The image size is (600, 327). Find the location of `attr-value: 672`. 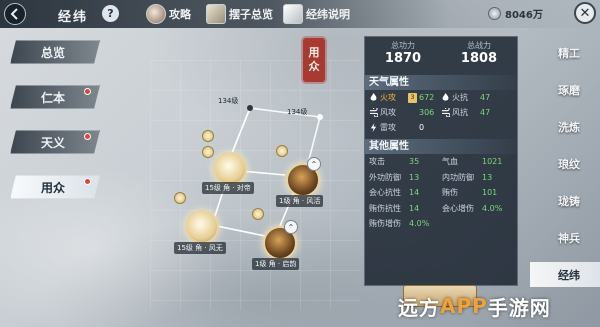

attr-value: 672 is located at coordinates (427, 97).